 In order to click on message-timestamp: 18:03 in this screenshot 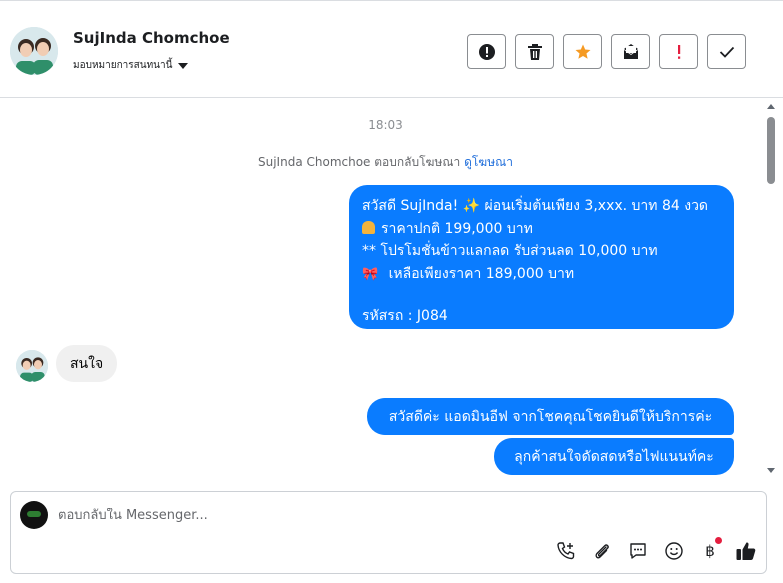, I will do `click(385, 125)`.